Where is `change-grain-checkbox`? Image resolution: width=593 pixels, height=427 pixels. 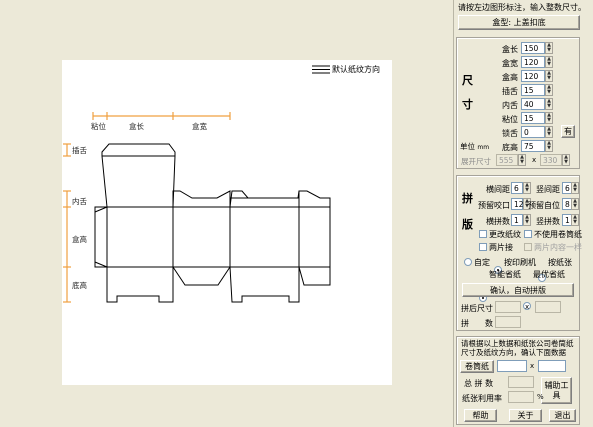 change-grain-checkbox is located at coordinates (483, 234).